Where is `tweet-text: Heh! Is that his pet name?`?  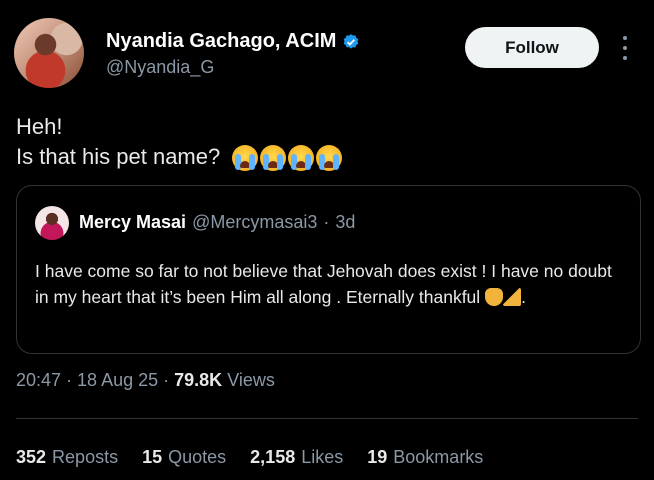 tweet-text: Heh! Is that his pet name? is located at coordinates (179, 142).